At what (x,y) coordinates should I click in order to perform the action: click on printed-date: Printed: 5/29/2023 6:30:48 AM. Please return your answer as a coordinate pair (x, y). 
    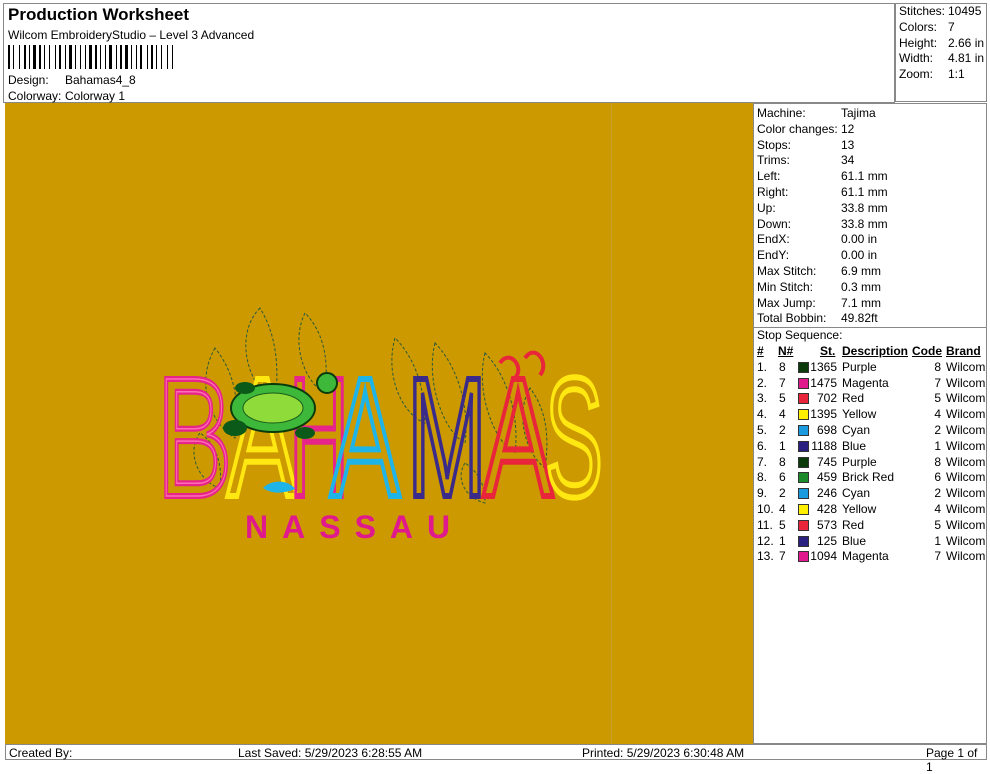
    Looking at the image, I should click on (663, 753).